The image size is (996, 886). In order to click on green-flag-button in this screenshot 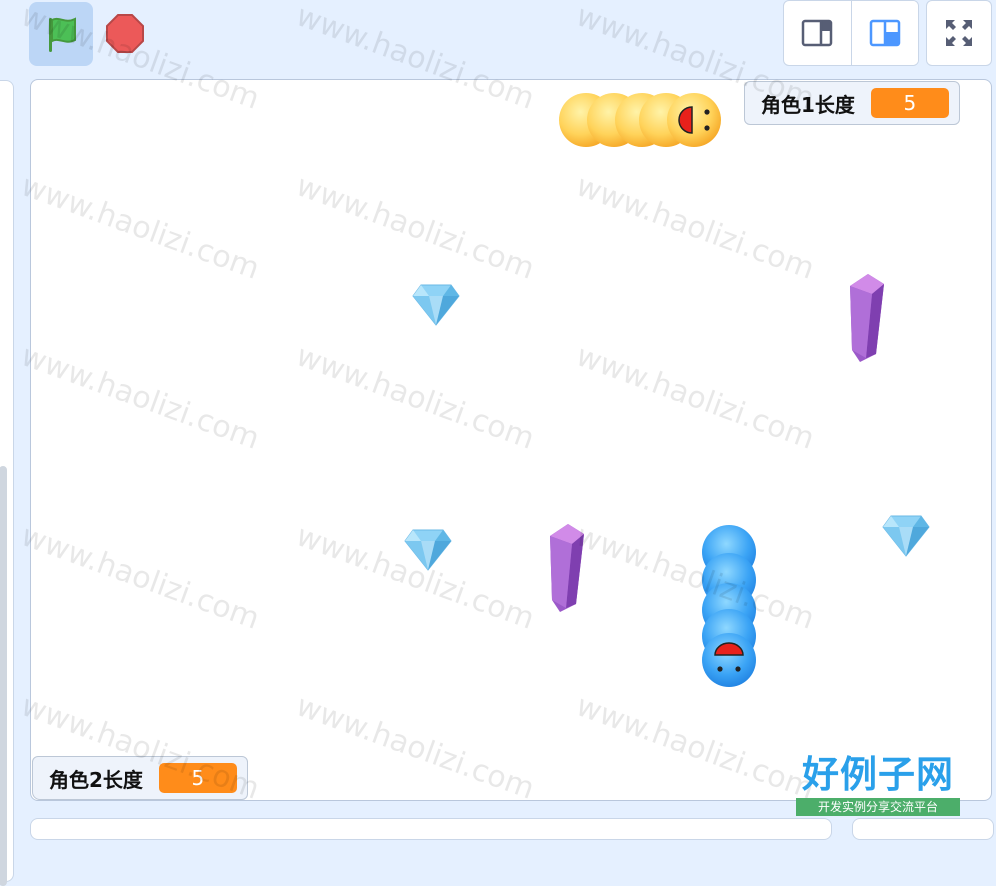, I will do `click(61, 34)`.